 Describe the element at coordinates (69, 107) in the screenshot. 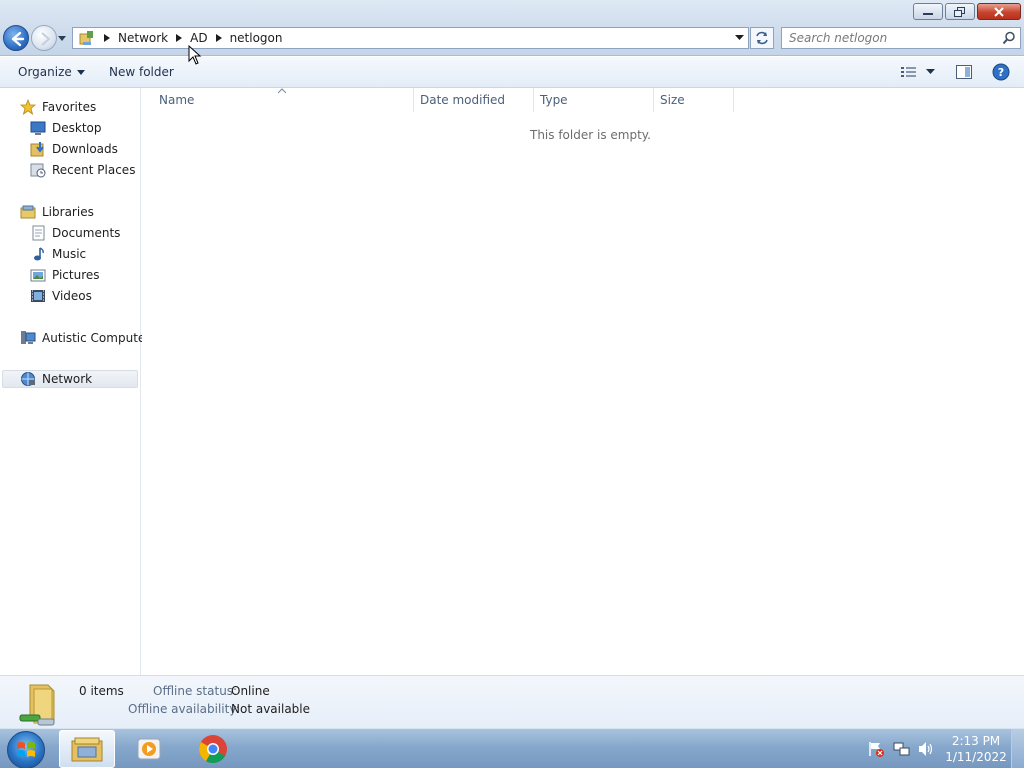

I see `nav-favorites-label: Favorites` at that location.